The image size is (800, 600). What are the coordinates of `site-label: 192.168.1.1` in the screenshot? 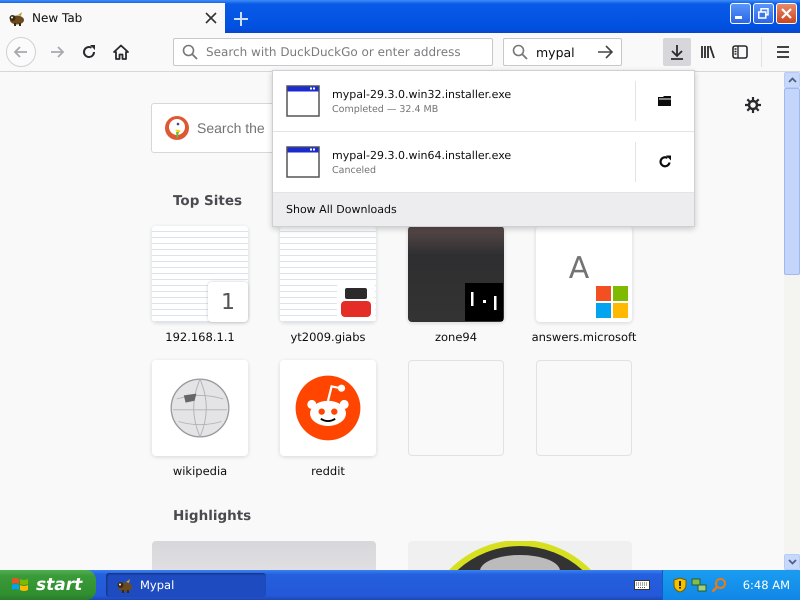 It's located at (200, 337).